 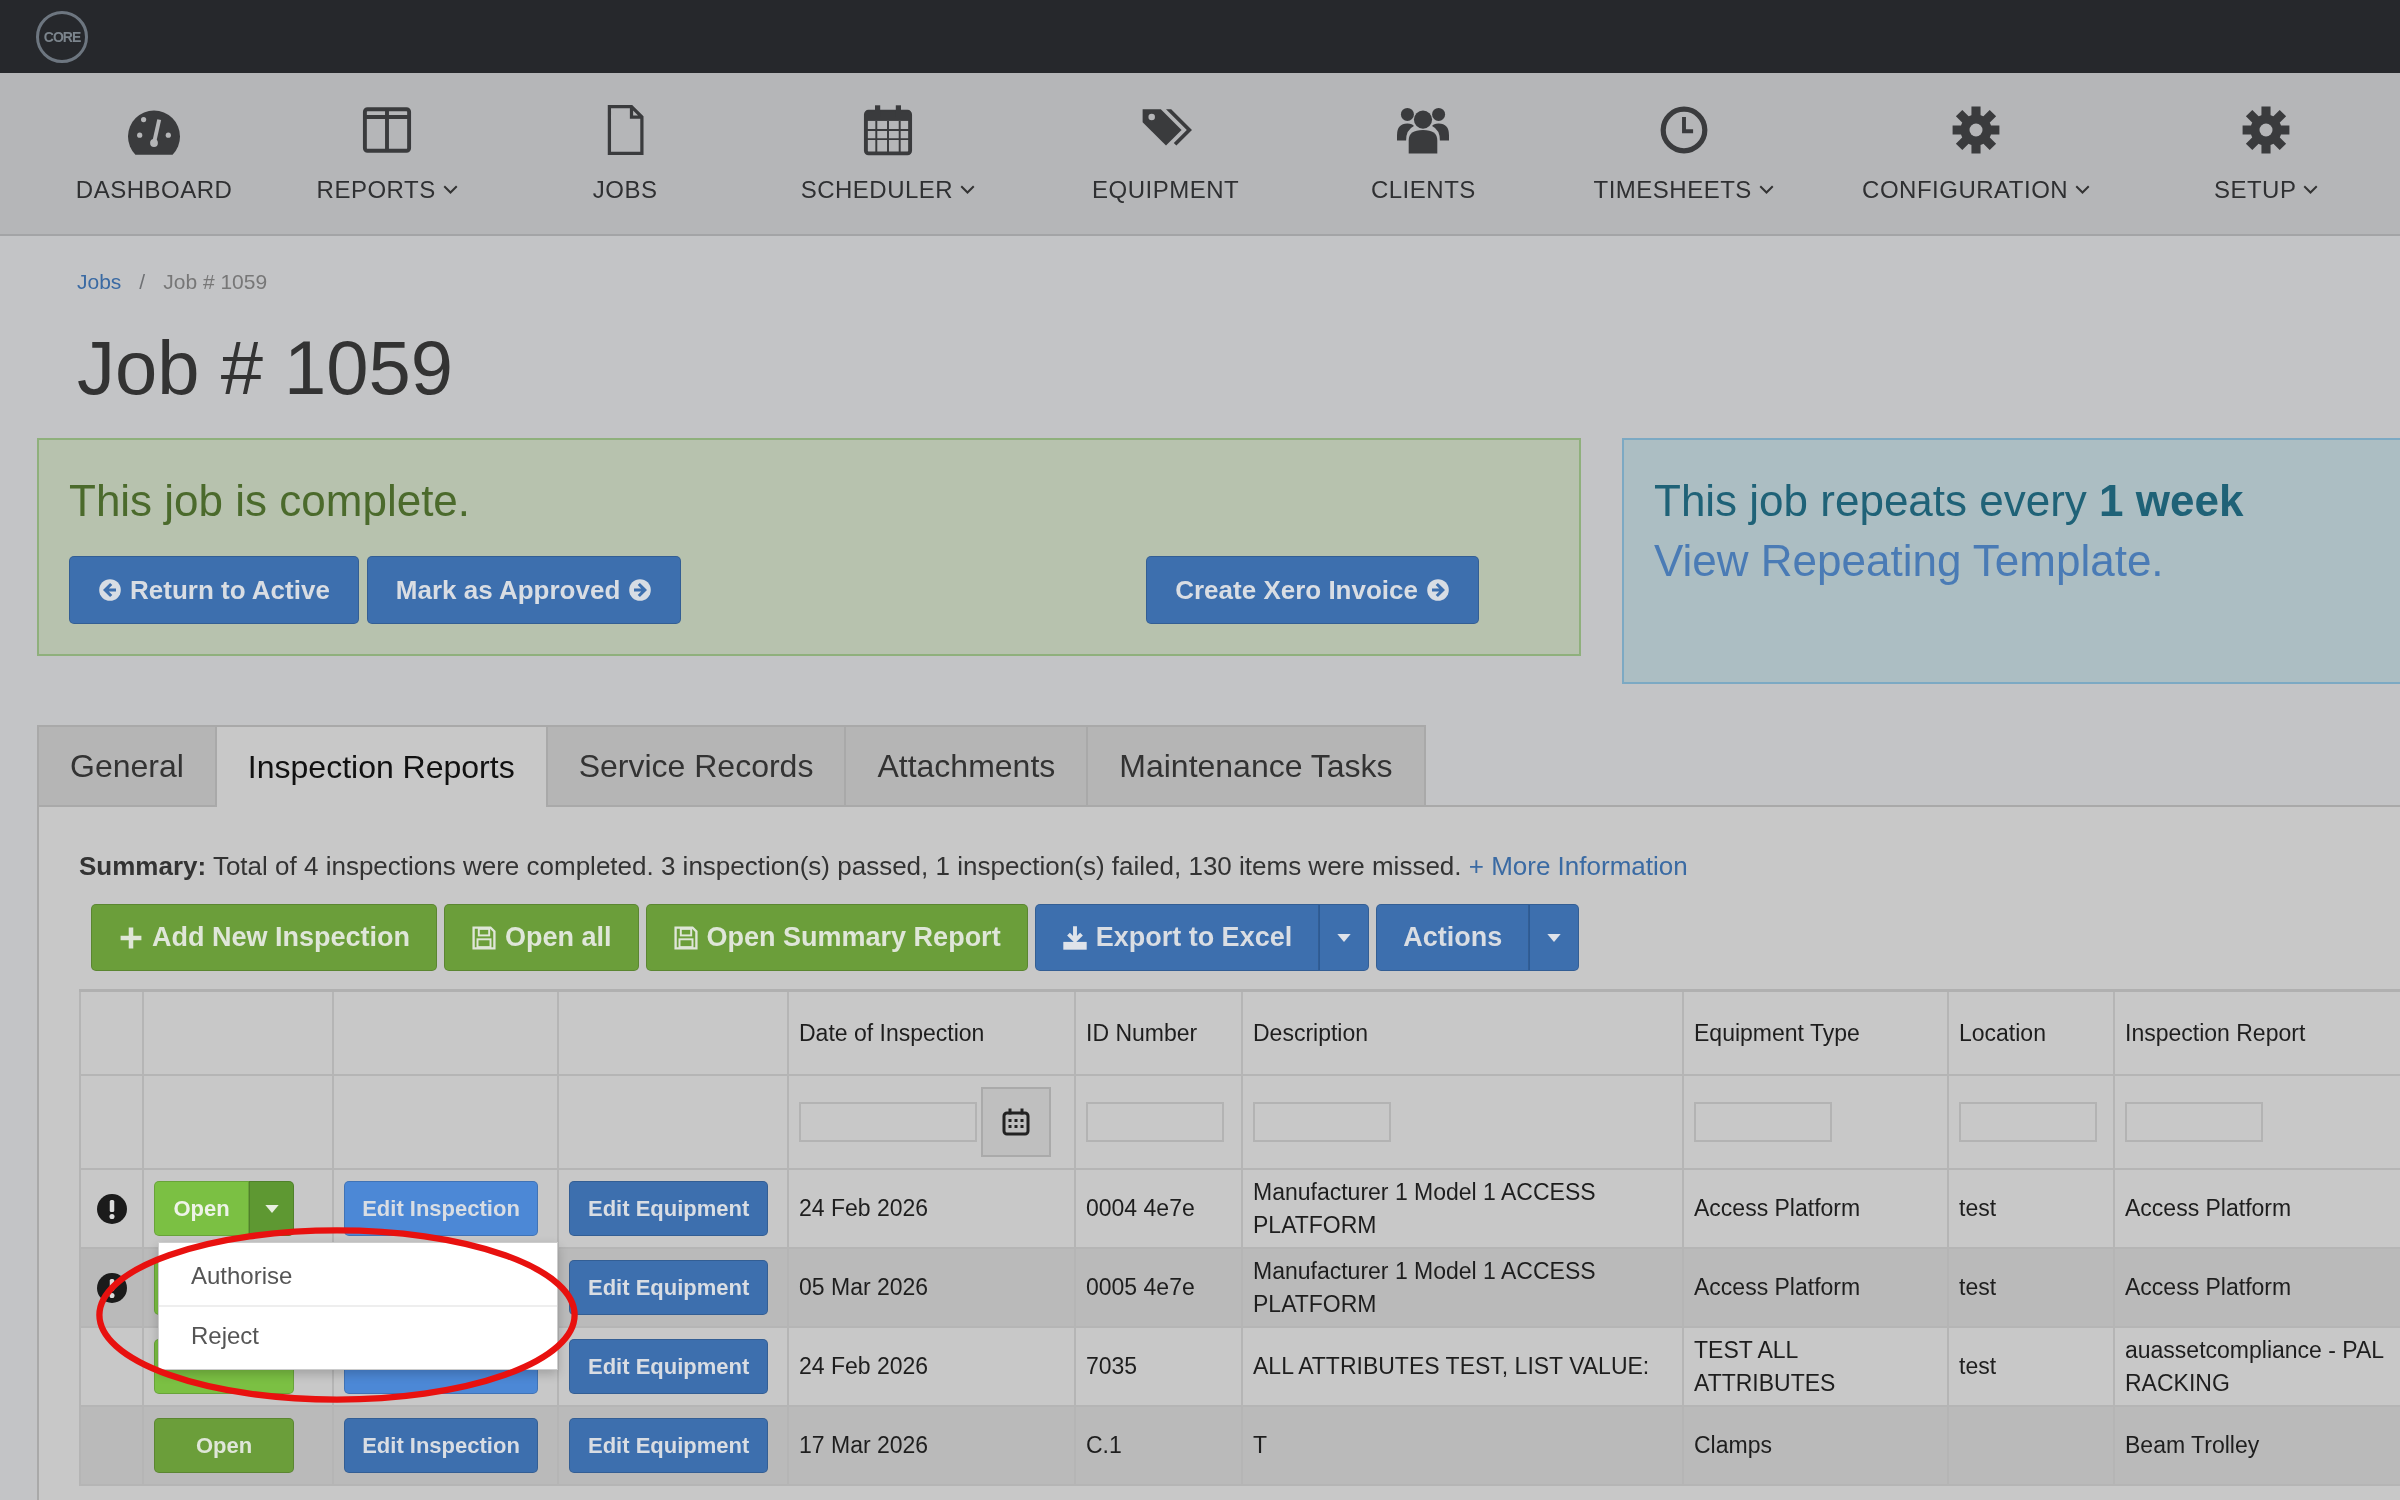 What do you see at coordinates (696, 765) in the screenshot?
I see `tab: Service Records` at bounding box center [696, 765].